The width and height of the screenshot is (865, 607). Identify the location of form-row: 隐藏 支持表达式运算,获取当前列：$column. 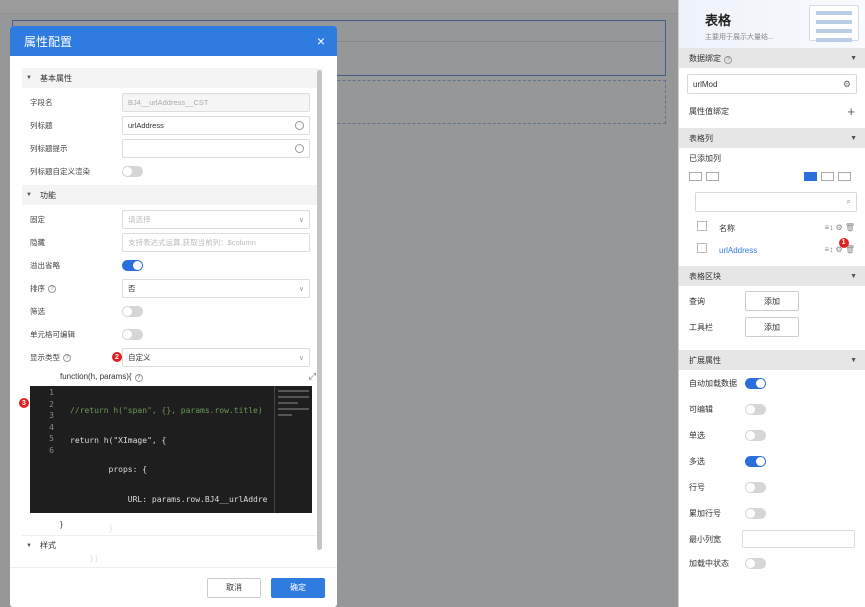
(172, 242).